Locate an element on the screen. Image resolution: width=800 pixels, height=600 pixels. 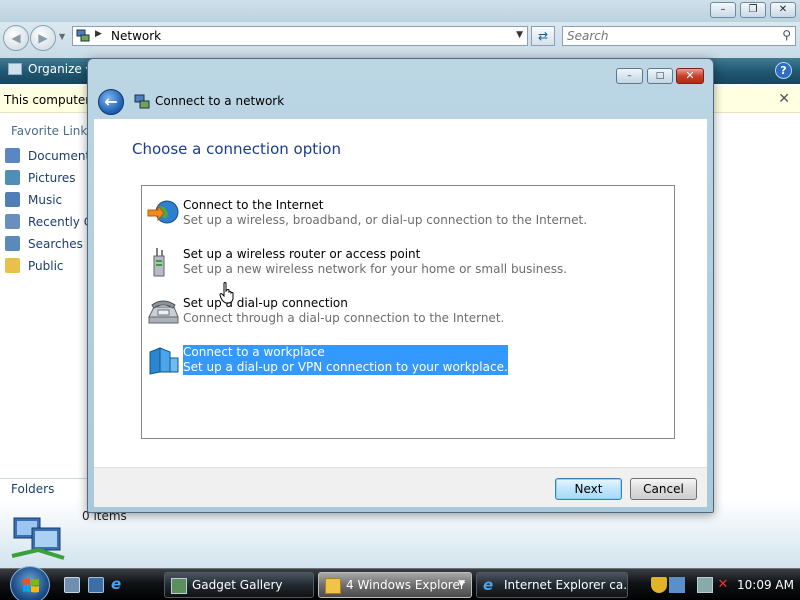
dialog-close-button: ✕ is located at coordinates (690, 76).